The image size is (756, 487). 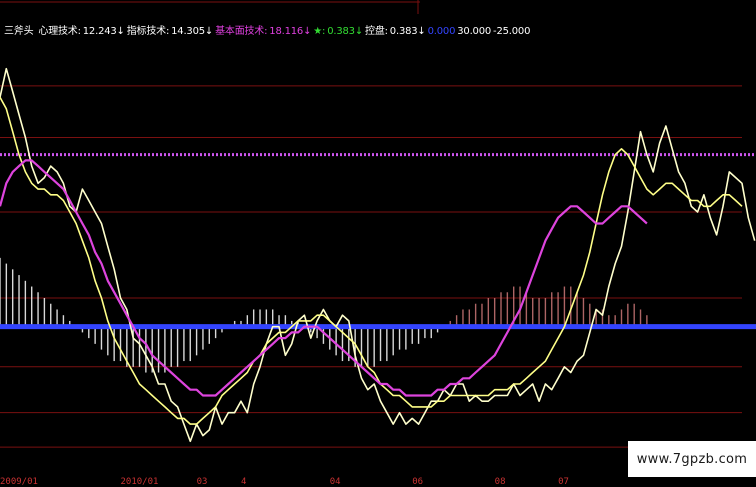 What do you see at coordinates (563, 482) in the screenshot?
I see `x-tick-label-7: 07` at bounding box center [563, 482].